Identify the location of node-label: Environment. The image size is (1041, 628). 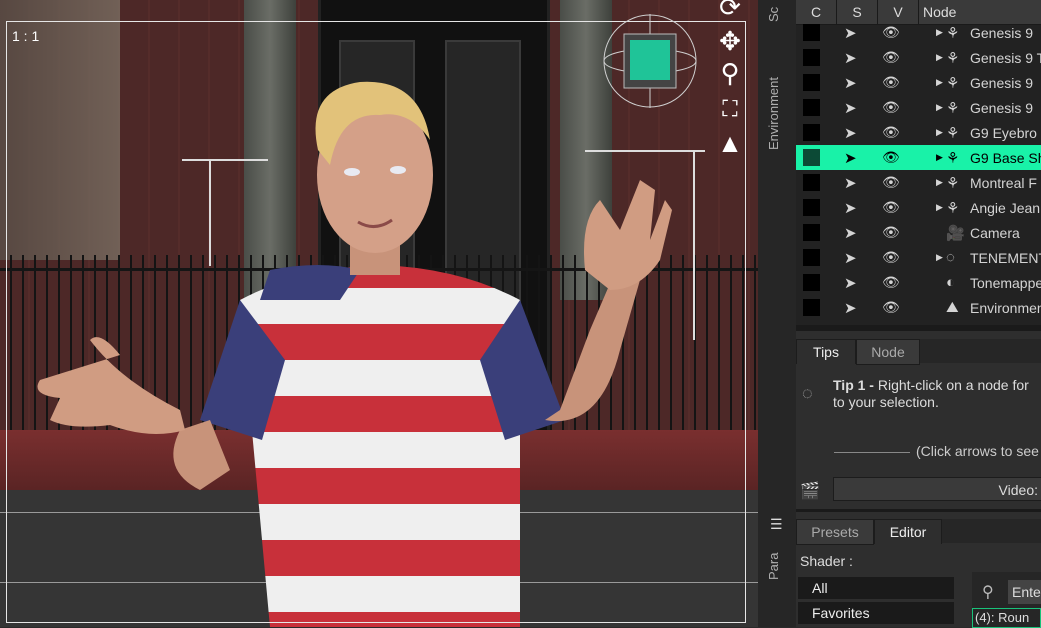
(1005, 307).